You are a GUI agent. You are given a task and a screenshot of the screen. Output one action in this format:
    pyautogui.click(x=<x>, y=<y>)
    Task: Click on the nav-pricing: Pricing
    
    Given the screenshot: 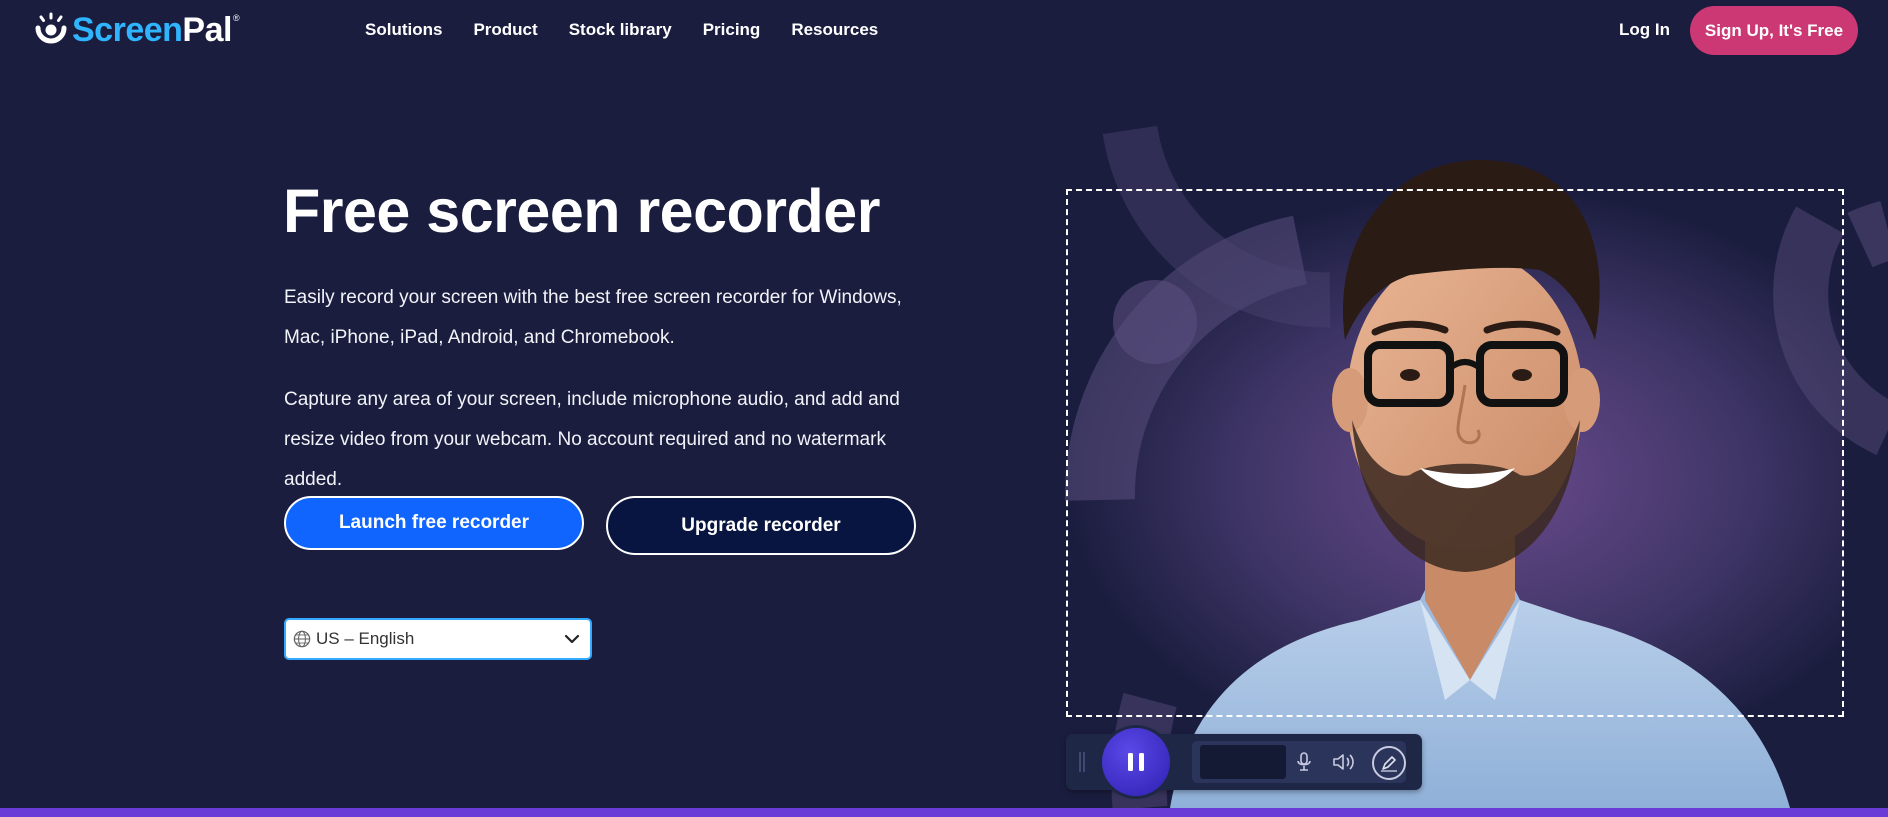 What is the action you would take?
    pyautogui.click(x=732, y=30)
    